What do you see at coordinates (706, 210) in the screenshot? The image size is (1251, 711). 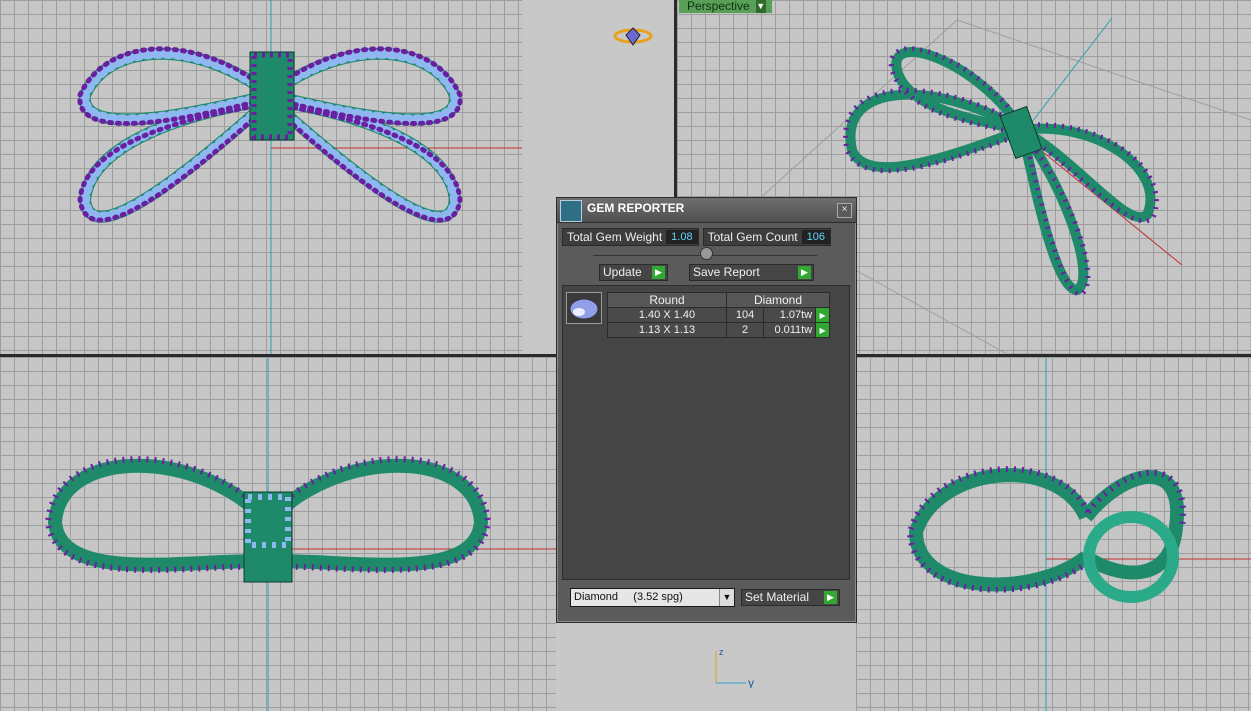 I see `dialog-title-bar: GEM REPORTER ×` at bounding box center [706, 210].